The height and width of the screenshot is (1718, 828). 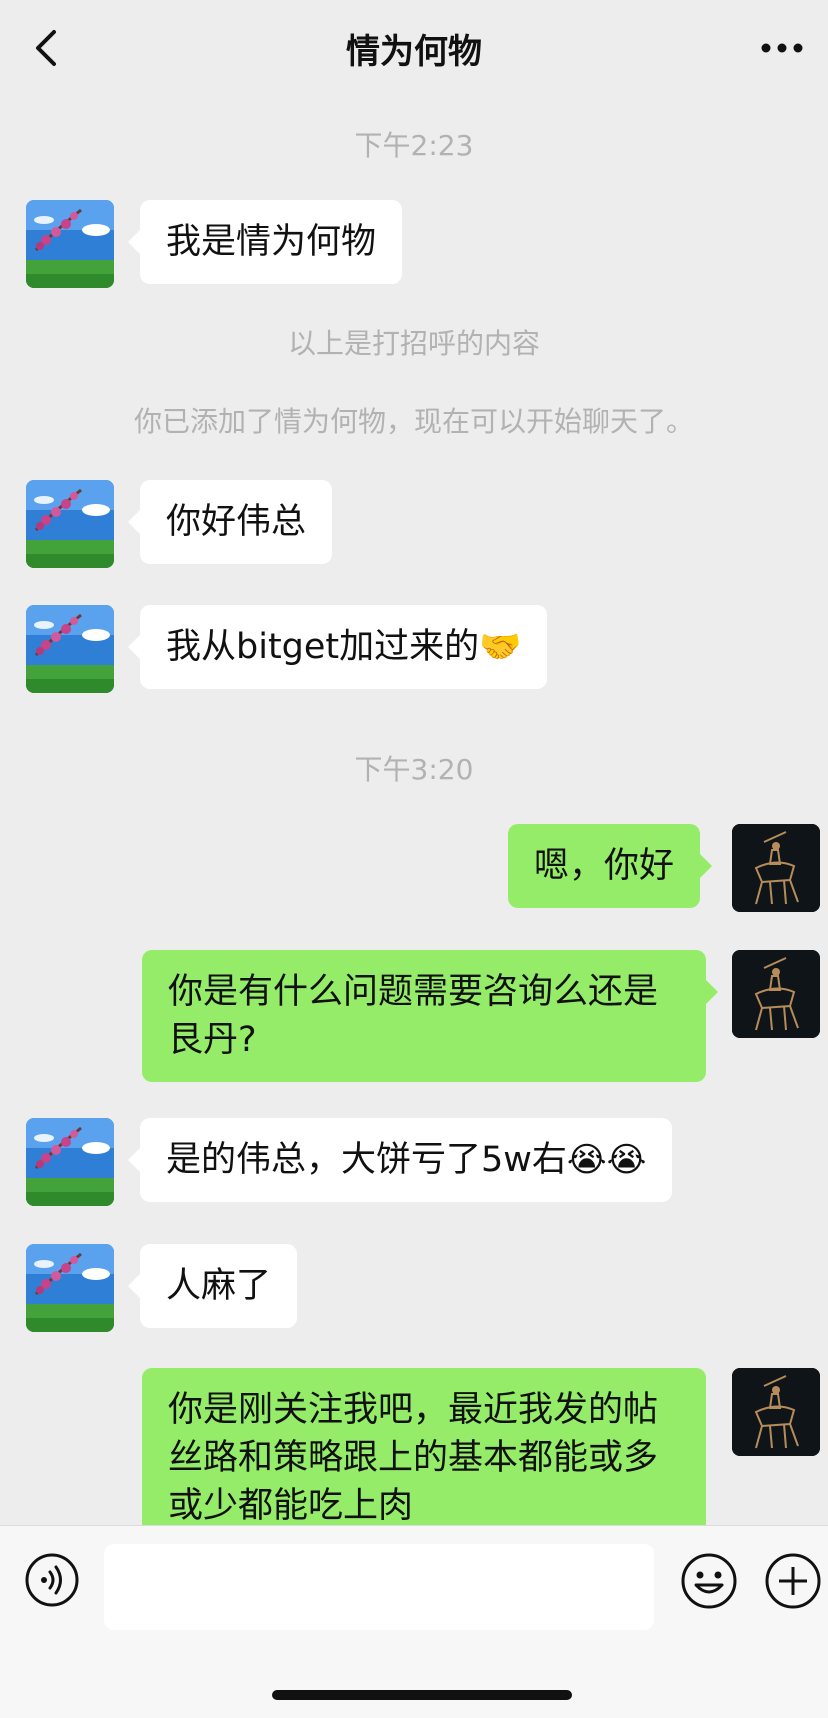 I want to click on message-text: 嗯，你好, so click(x=604, y=866).